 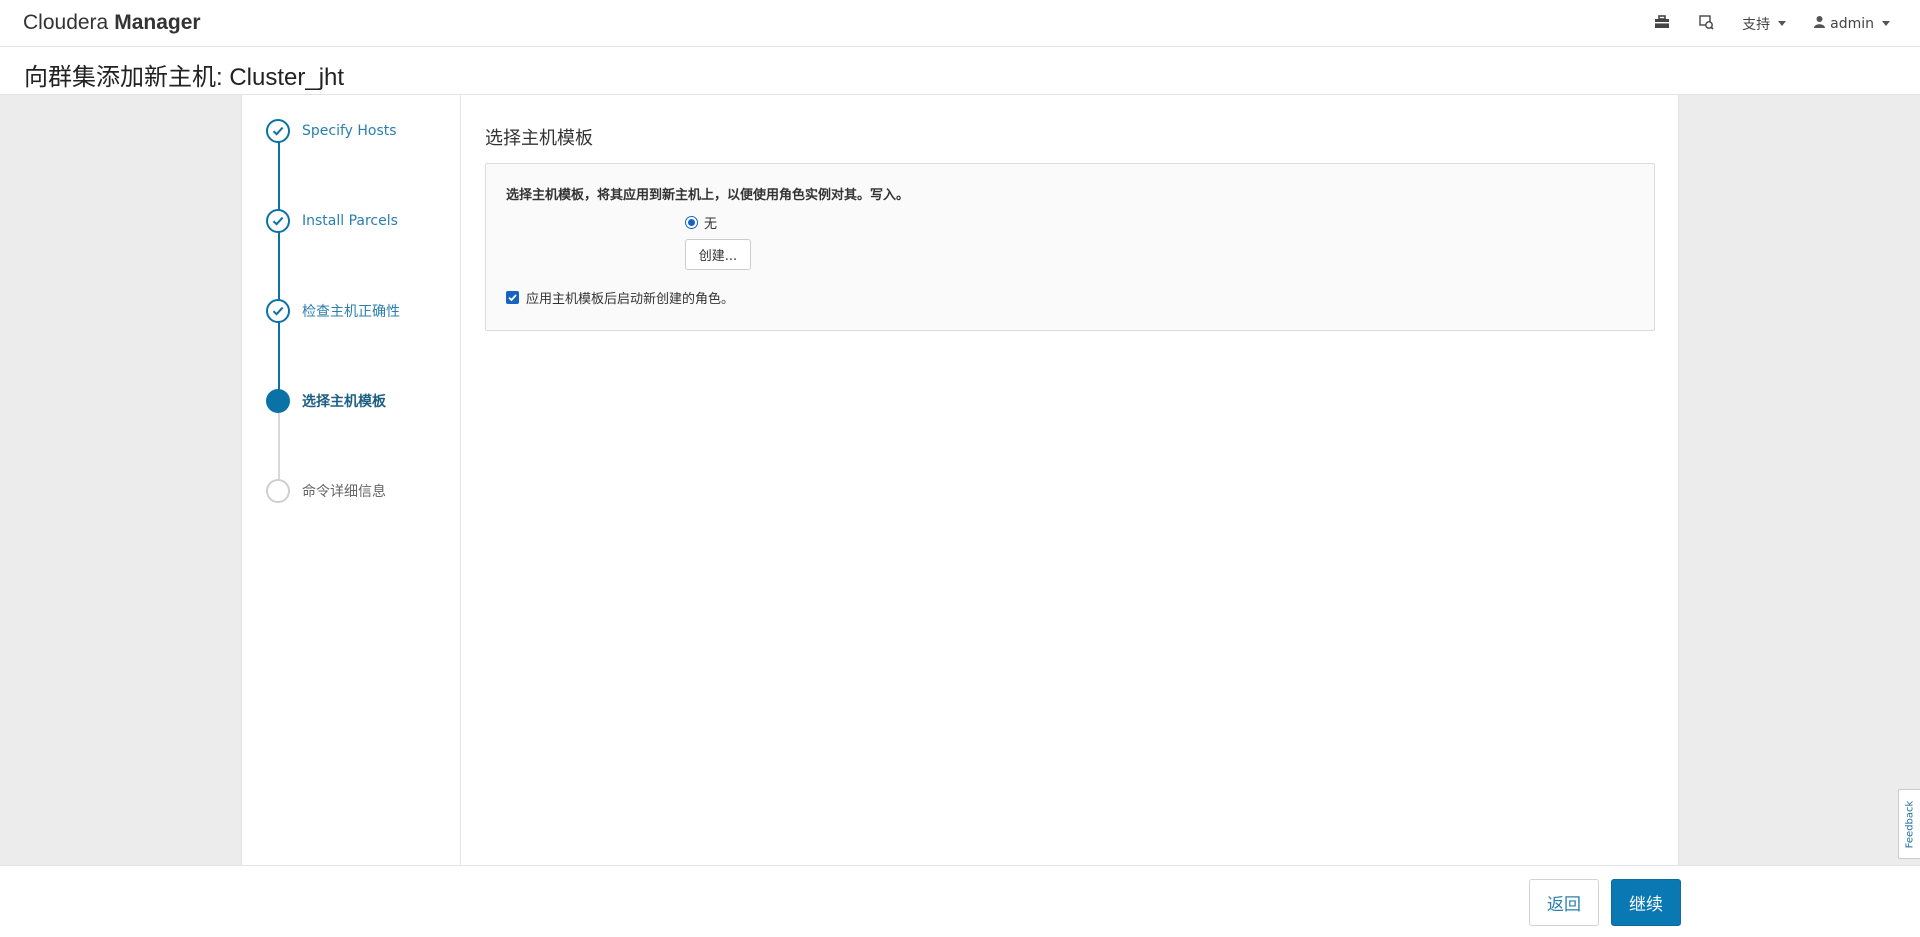 I want to click on support-menu: 支持, so click(x=1764, y=24).